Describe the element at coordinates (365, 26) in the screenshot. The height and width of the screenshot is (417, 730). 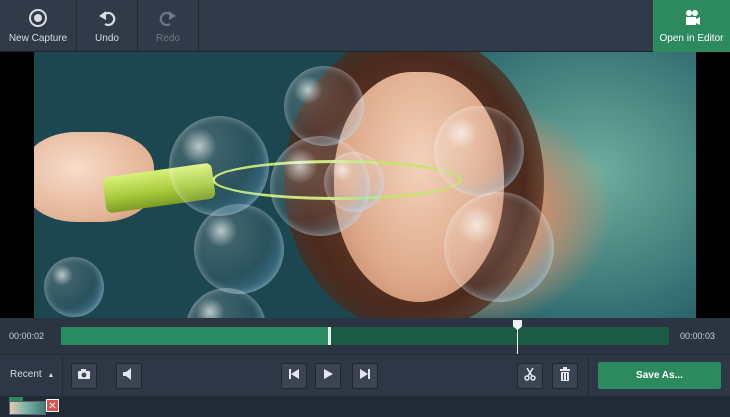
I see `top-toolbar: New Capture Undo Redo Open in Editor` at that location.